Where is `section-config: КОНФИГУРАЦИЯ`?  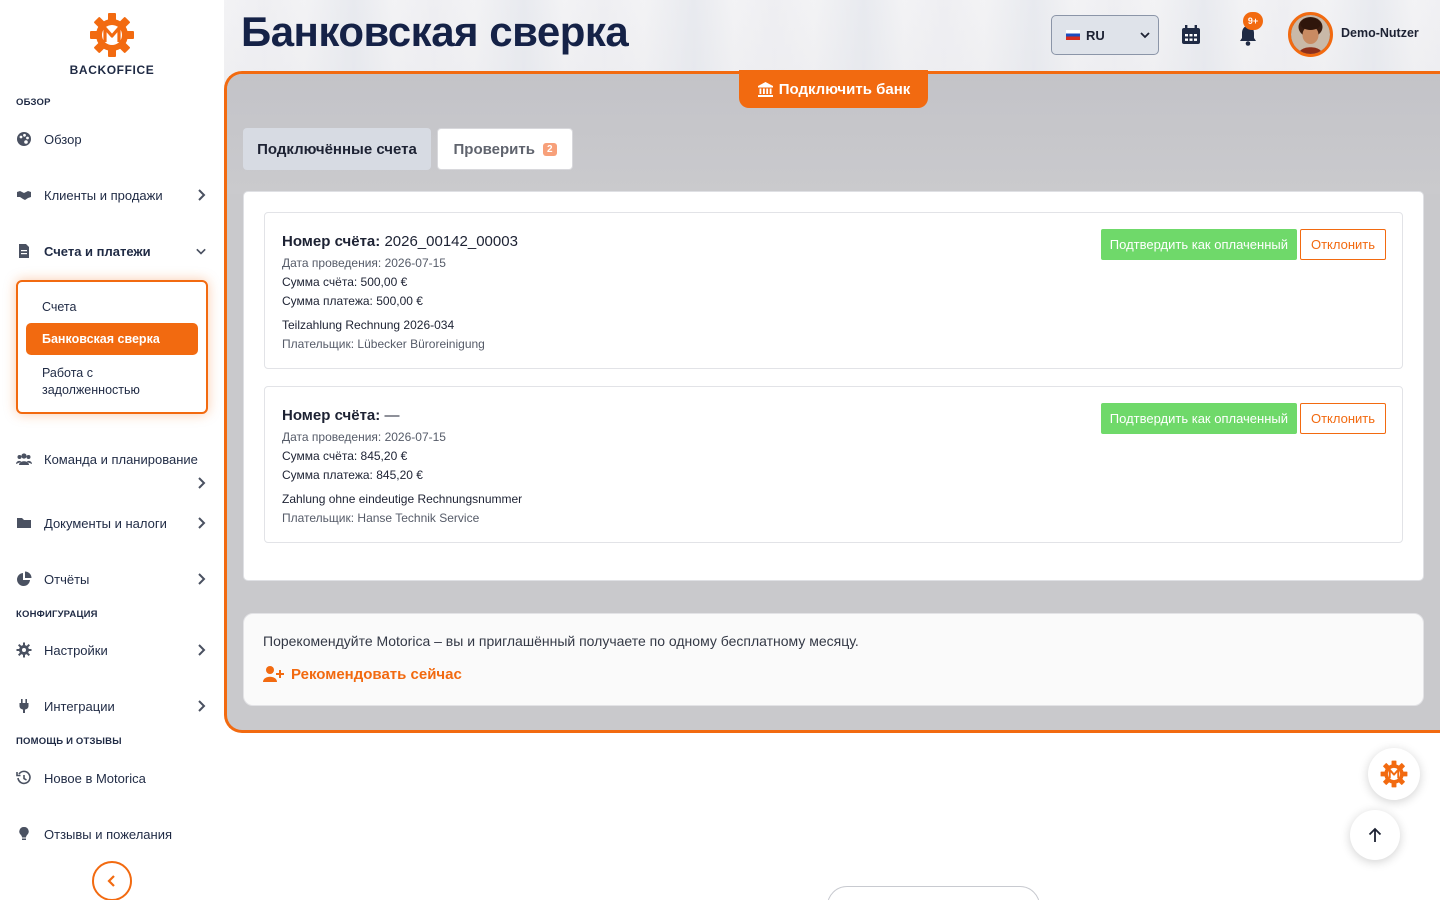 section-config: КОНФИГУРАЦИЯ is located at coordinates (57, 614).